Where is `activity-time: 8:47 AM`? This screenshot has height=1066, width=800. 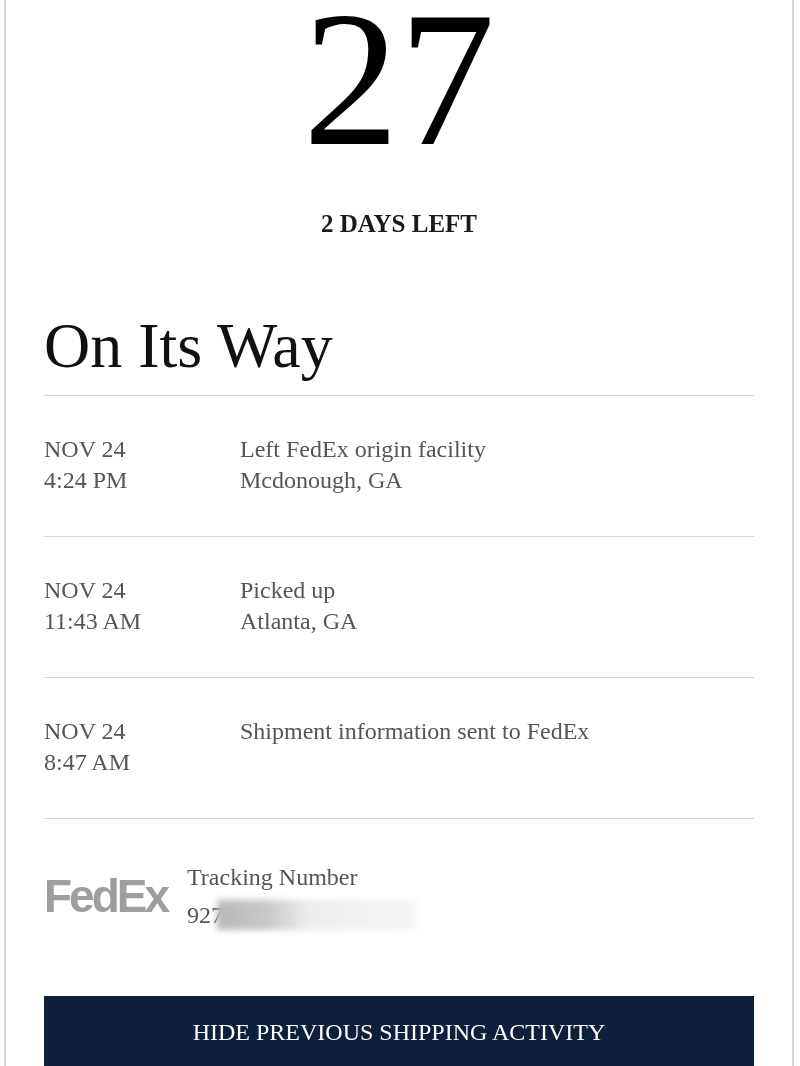
activity-time: 8:47 AM is located at coordinates (87, 762).